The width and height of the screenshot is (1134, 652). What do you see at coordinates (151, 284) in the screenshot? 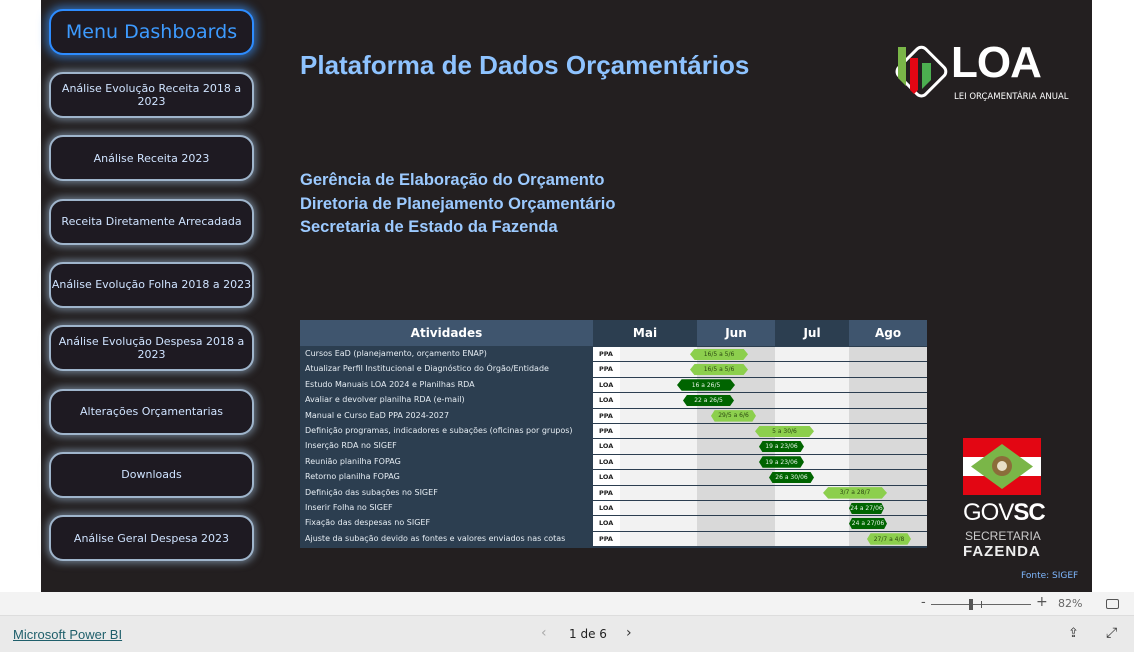
I see `menu-item-button: Análise Evolução Folha 2018 a 2023` at bounding box center [151, 284].